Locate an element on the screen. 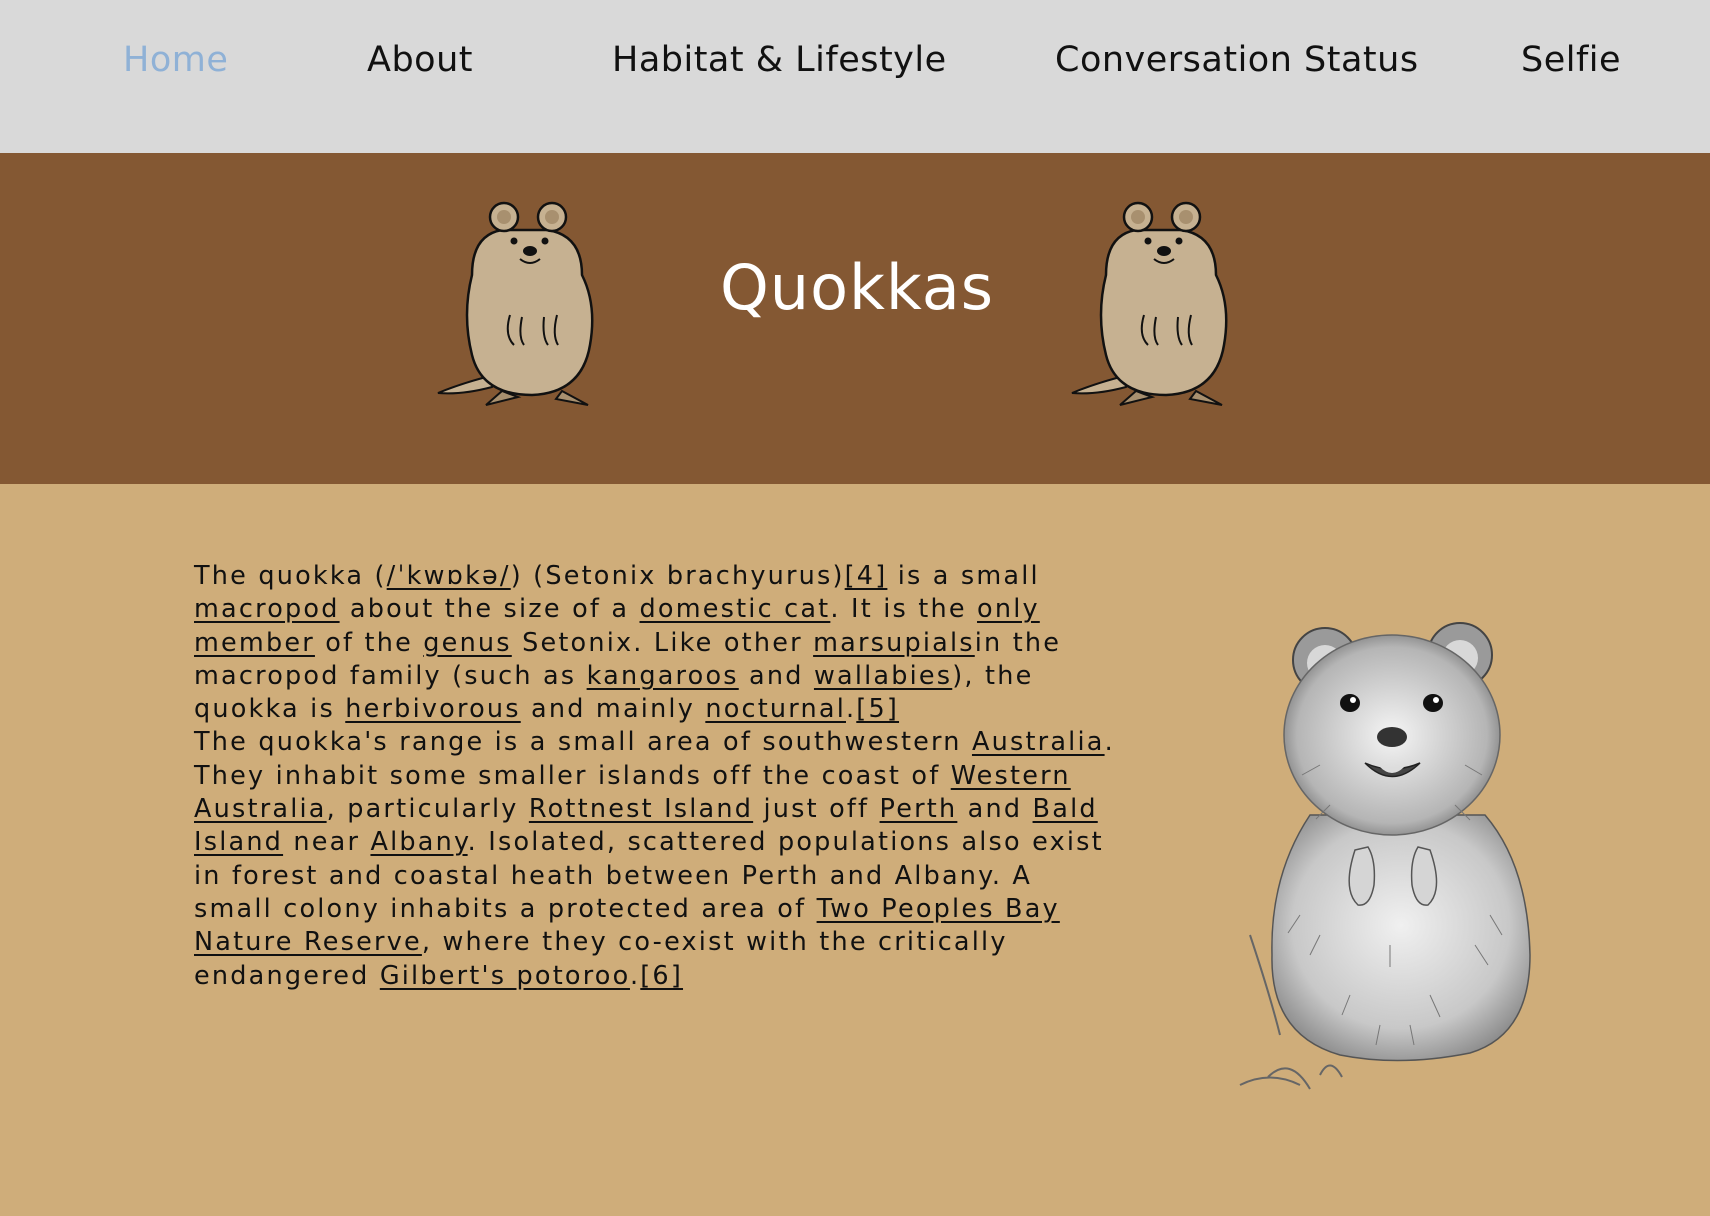 Image resolution: width=1710 pixels, height=1216 pixels. text: . It is the is located at coordinates (904, 609).